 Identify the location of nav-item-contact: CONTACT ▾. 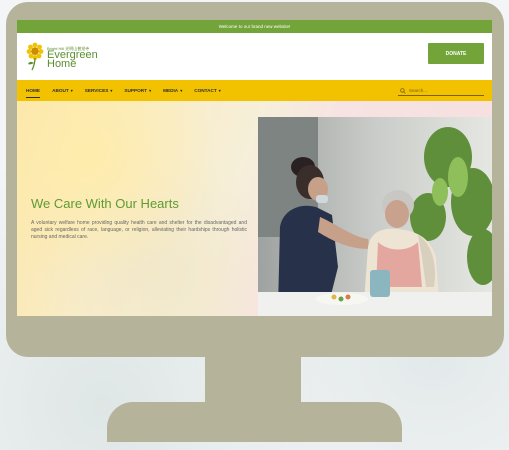
(207, 90).